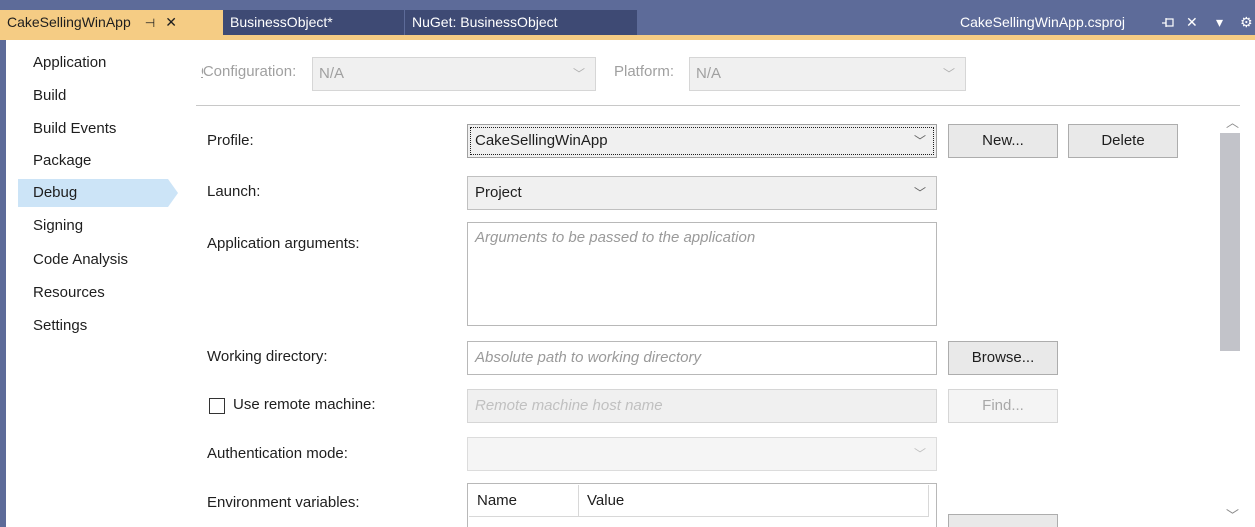 The width and height of the screenshot is (1255, 527). Describe the element at coordinates (217, 406) in the screenshot. I see `remote-machine-checkbox` at that location.